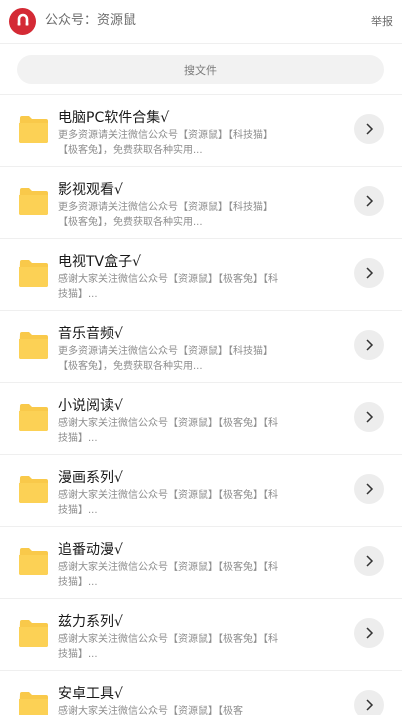  What do you see at coordinates (100, 262) in the screenshot?
I see `item-title: 电视TV盒子√` at bounding box center [100, 262].